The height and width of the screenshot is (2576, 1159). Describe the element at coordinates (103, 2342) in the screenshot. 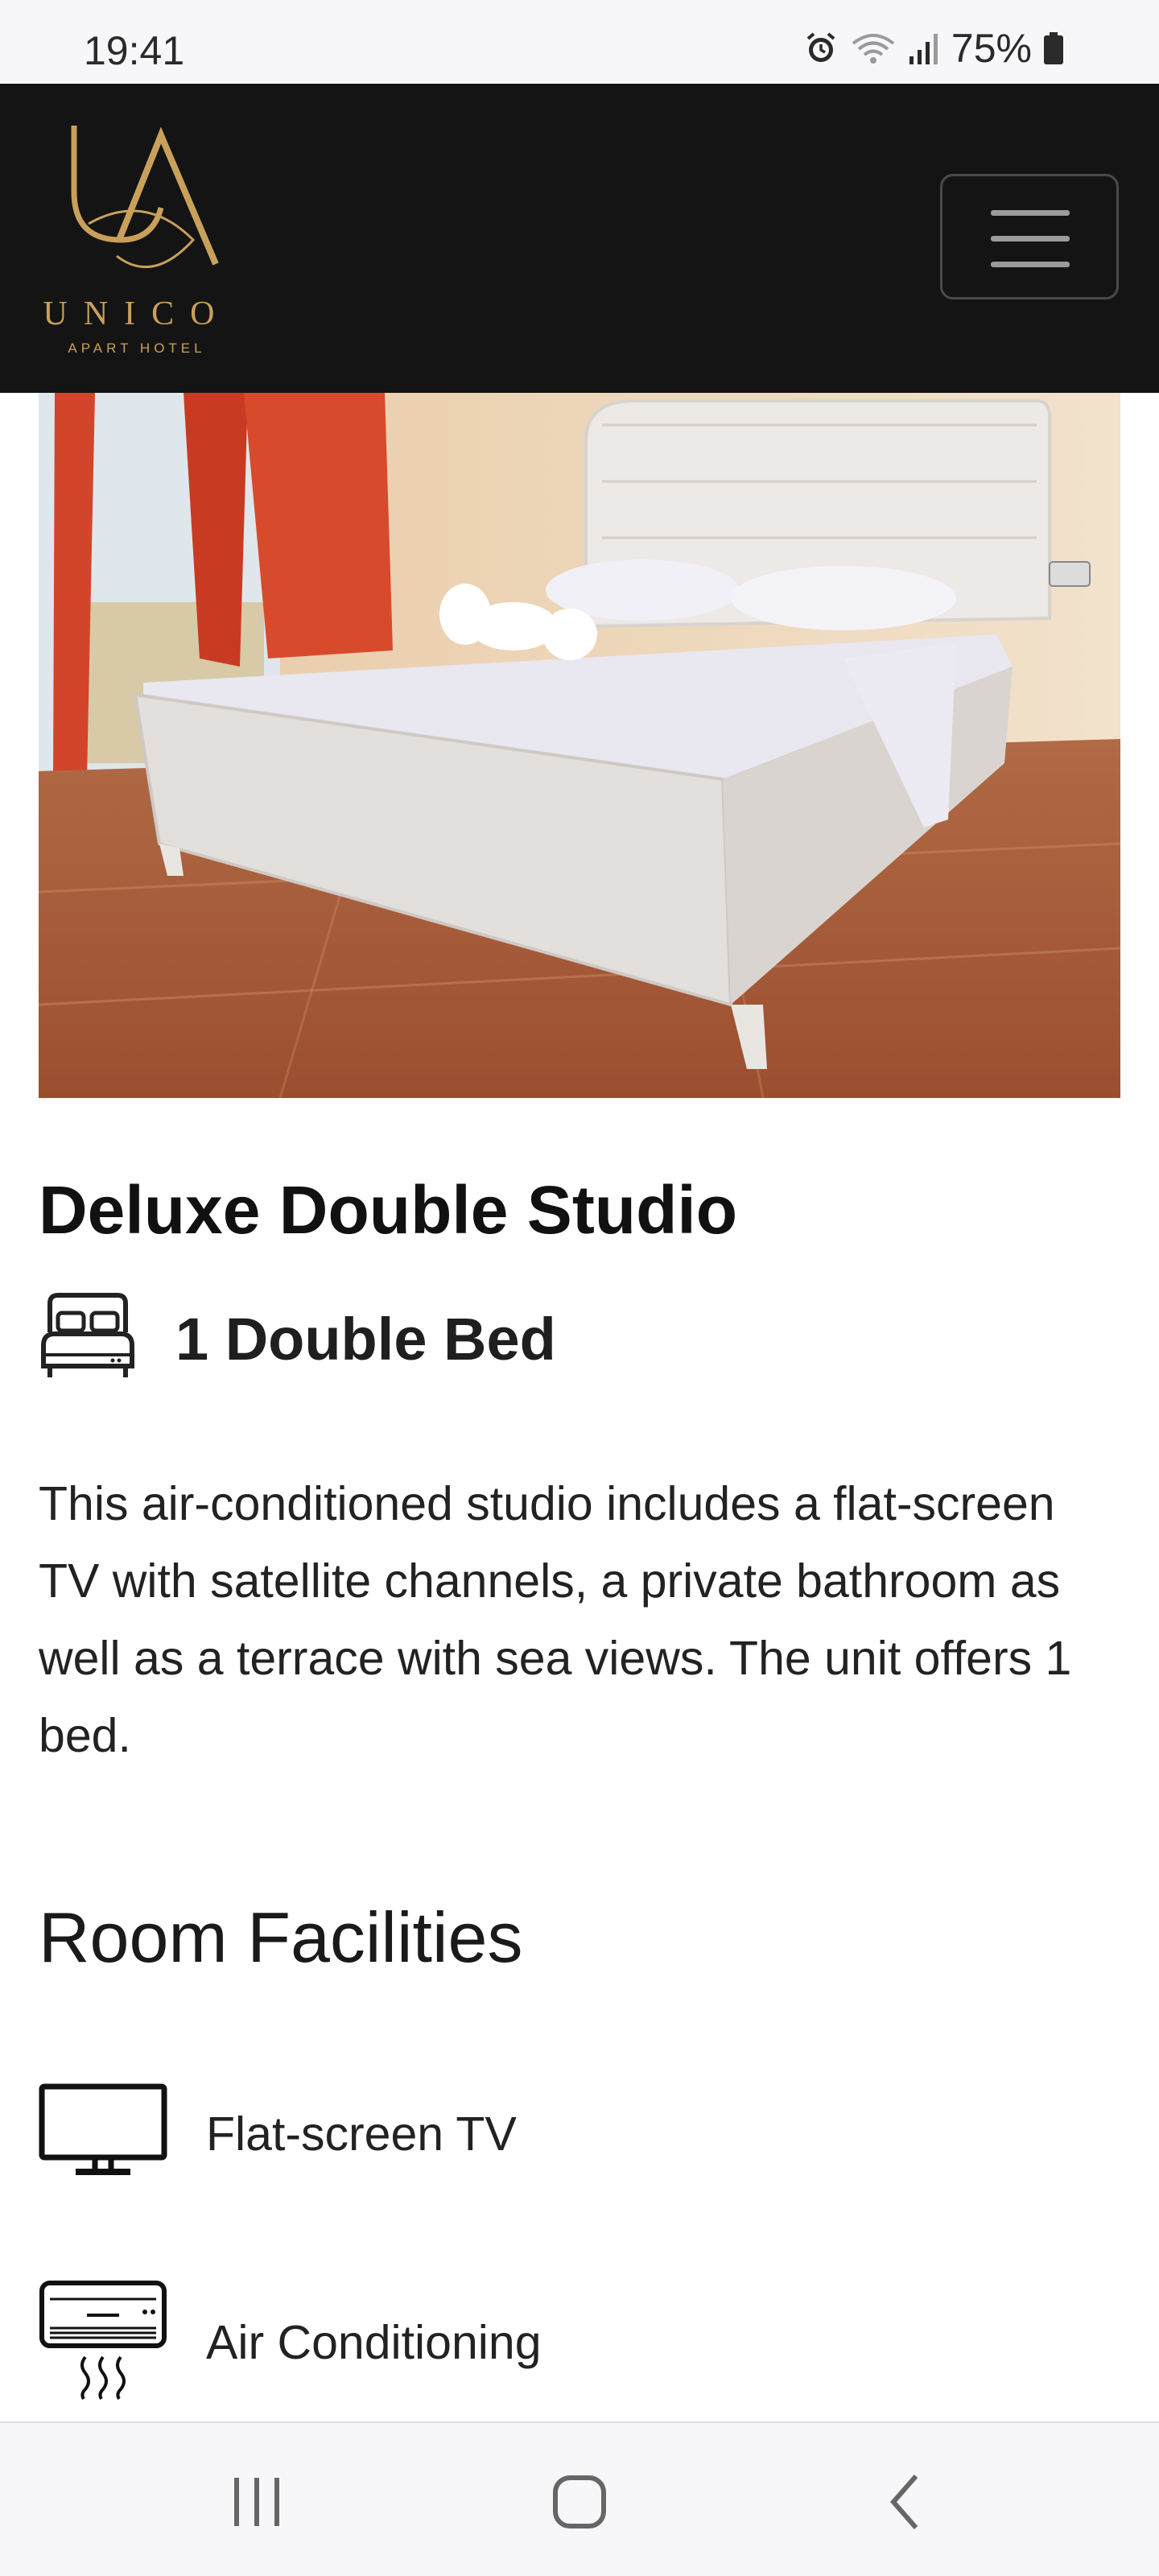

I see `air-conditioner-icon` at that location.